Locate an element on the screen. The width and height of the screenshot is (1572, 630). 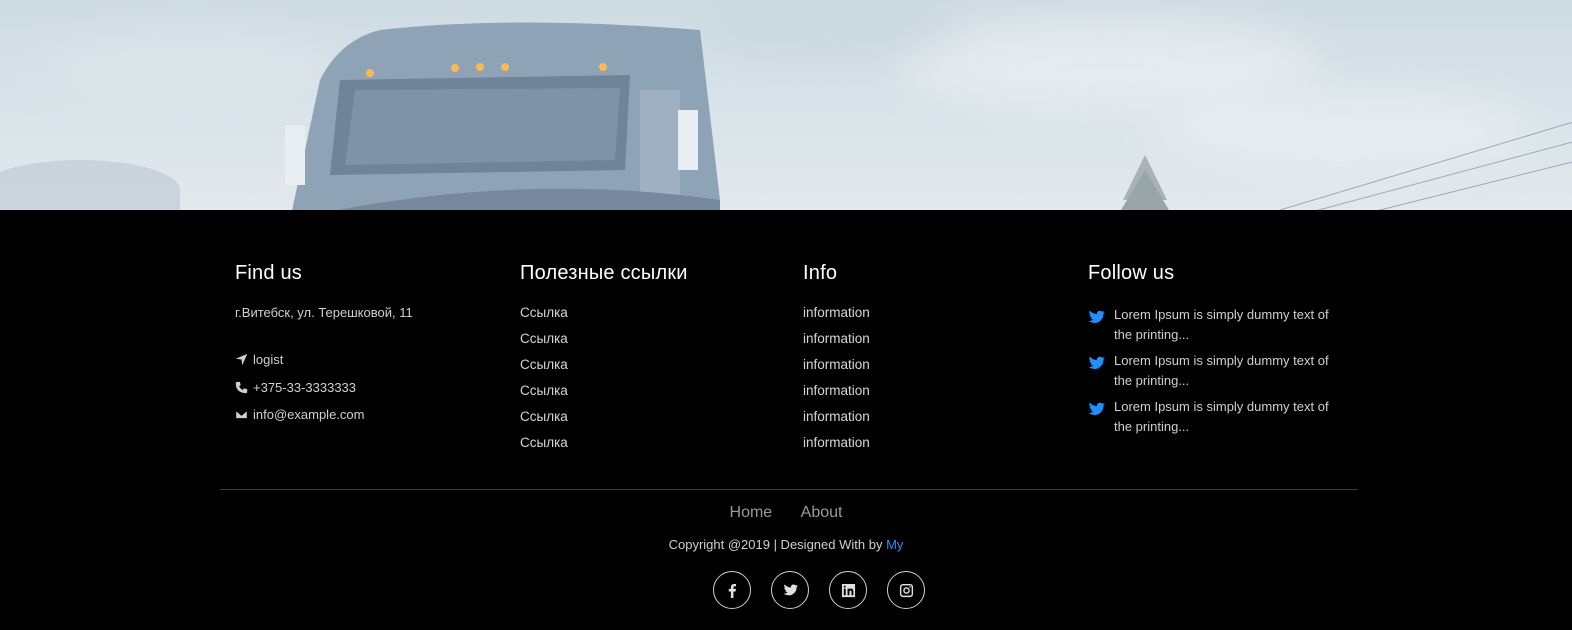
nav-home-link: Home is located at coordinates (751, 512).